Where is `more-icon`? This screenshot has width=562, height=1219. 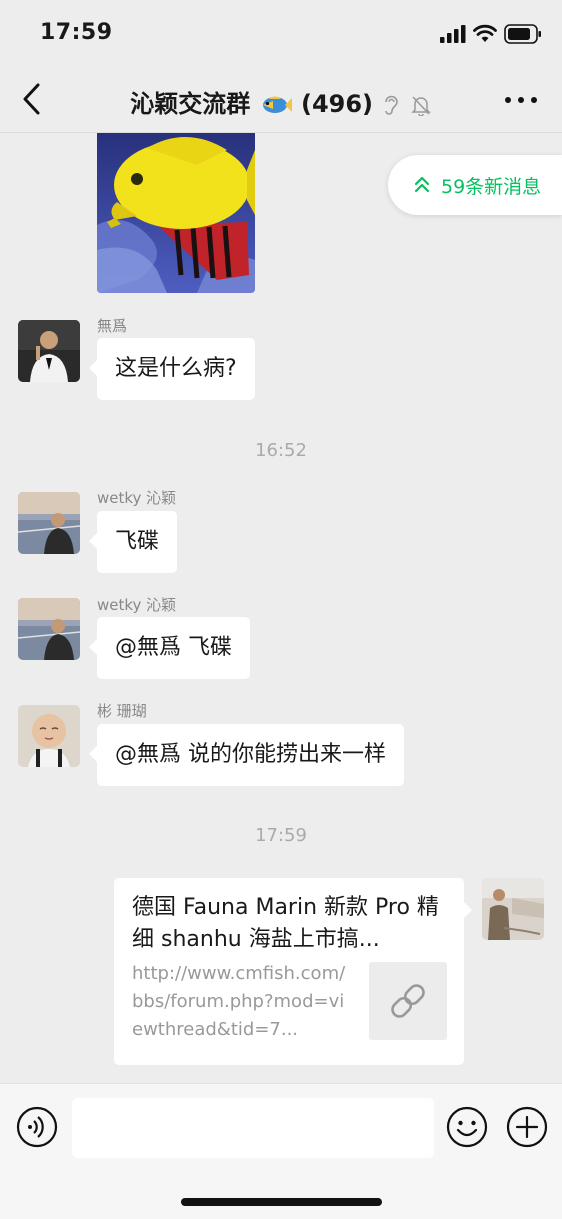 more-icon is located at coordinates (521, 100).